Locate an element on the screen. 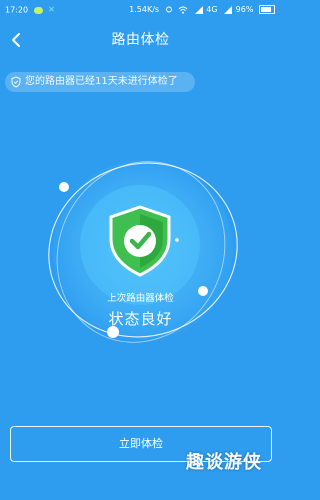 The width and height of the screenshot is (320, 500). location-icon is located at coordinates (168, 9).